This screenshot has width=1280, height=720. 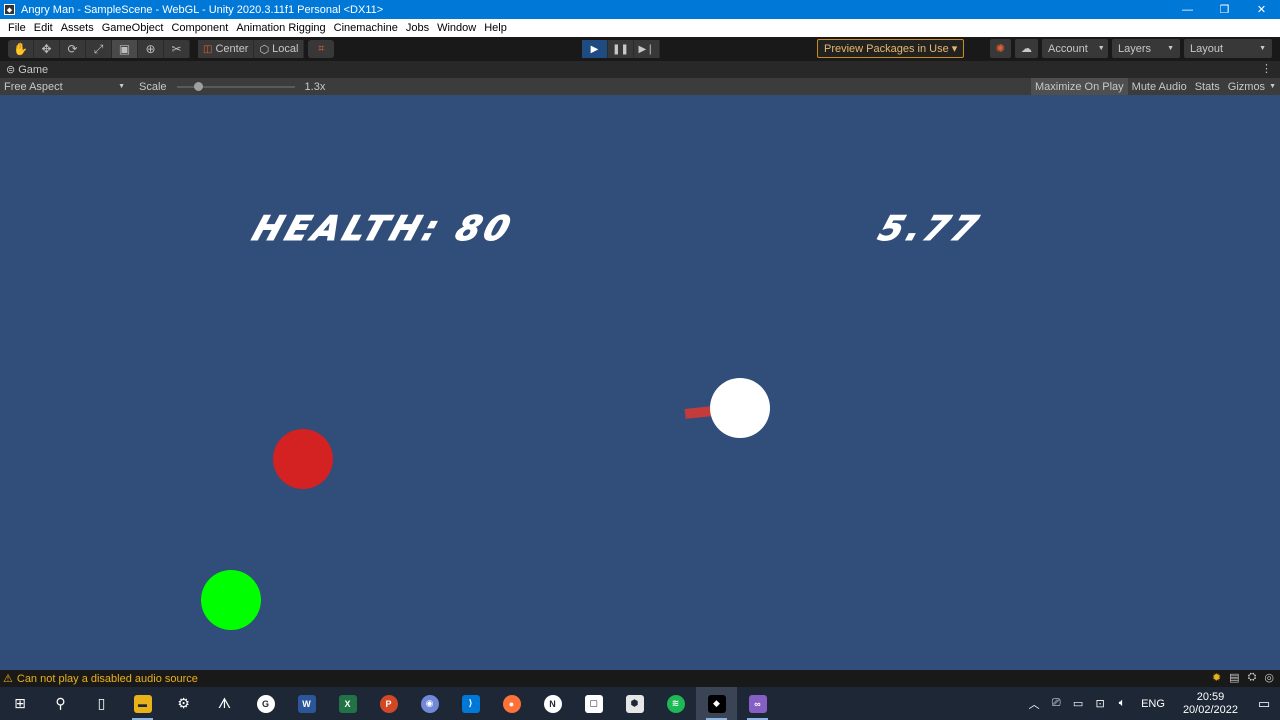 What do you see at coordinates (1100, 703) in the screenshot?
I see `network-icon: ⊡` at bounding box center [1100, 703].